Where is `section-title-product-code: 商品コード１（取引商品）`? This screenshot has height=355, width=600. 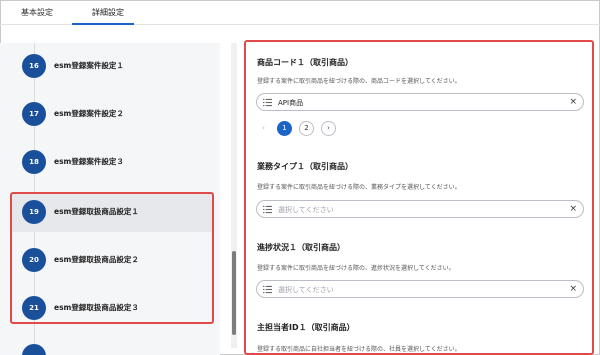 section-title-product-code: 商品コード１（取引商品） is located at coordinates (305, 62).